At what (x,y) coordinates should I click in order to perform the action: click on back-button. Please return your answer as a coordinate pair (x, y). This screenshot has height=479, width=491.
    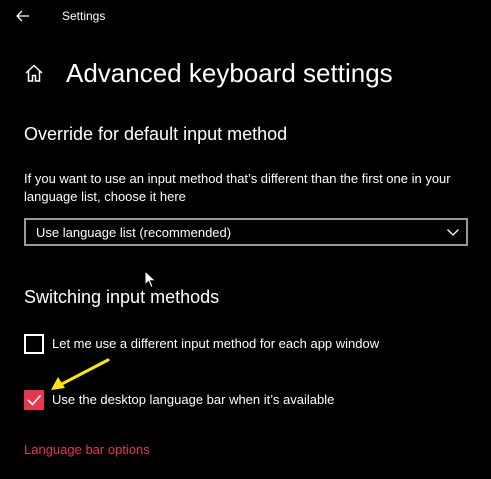
    Looking at the image, I should click on (23, 16).